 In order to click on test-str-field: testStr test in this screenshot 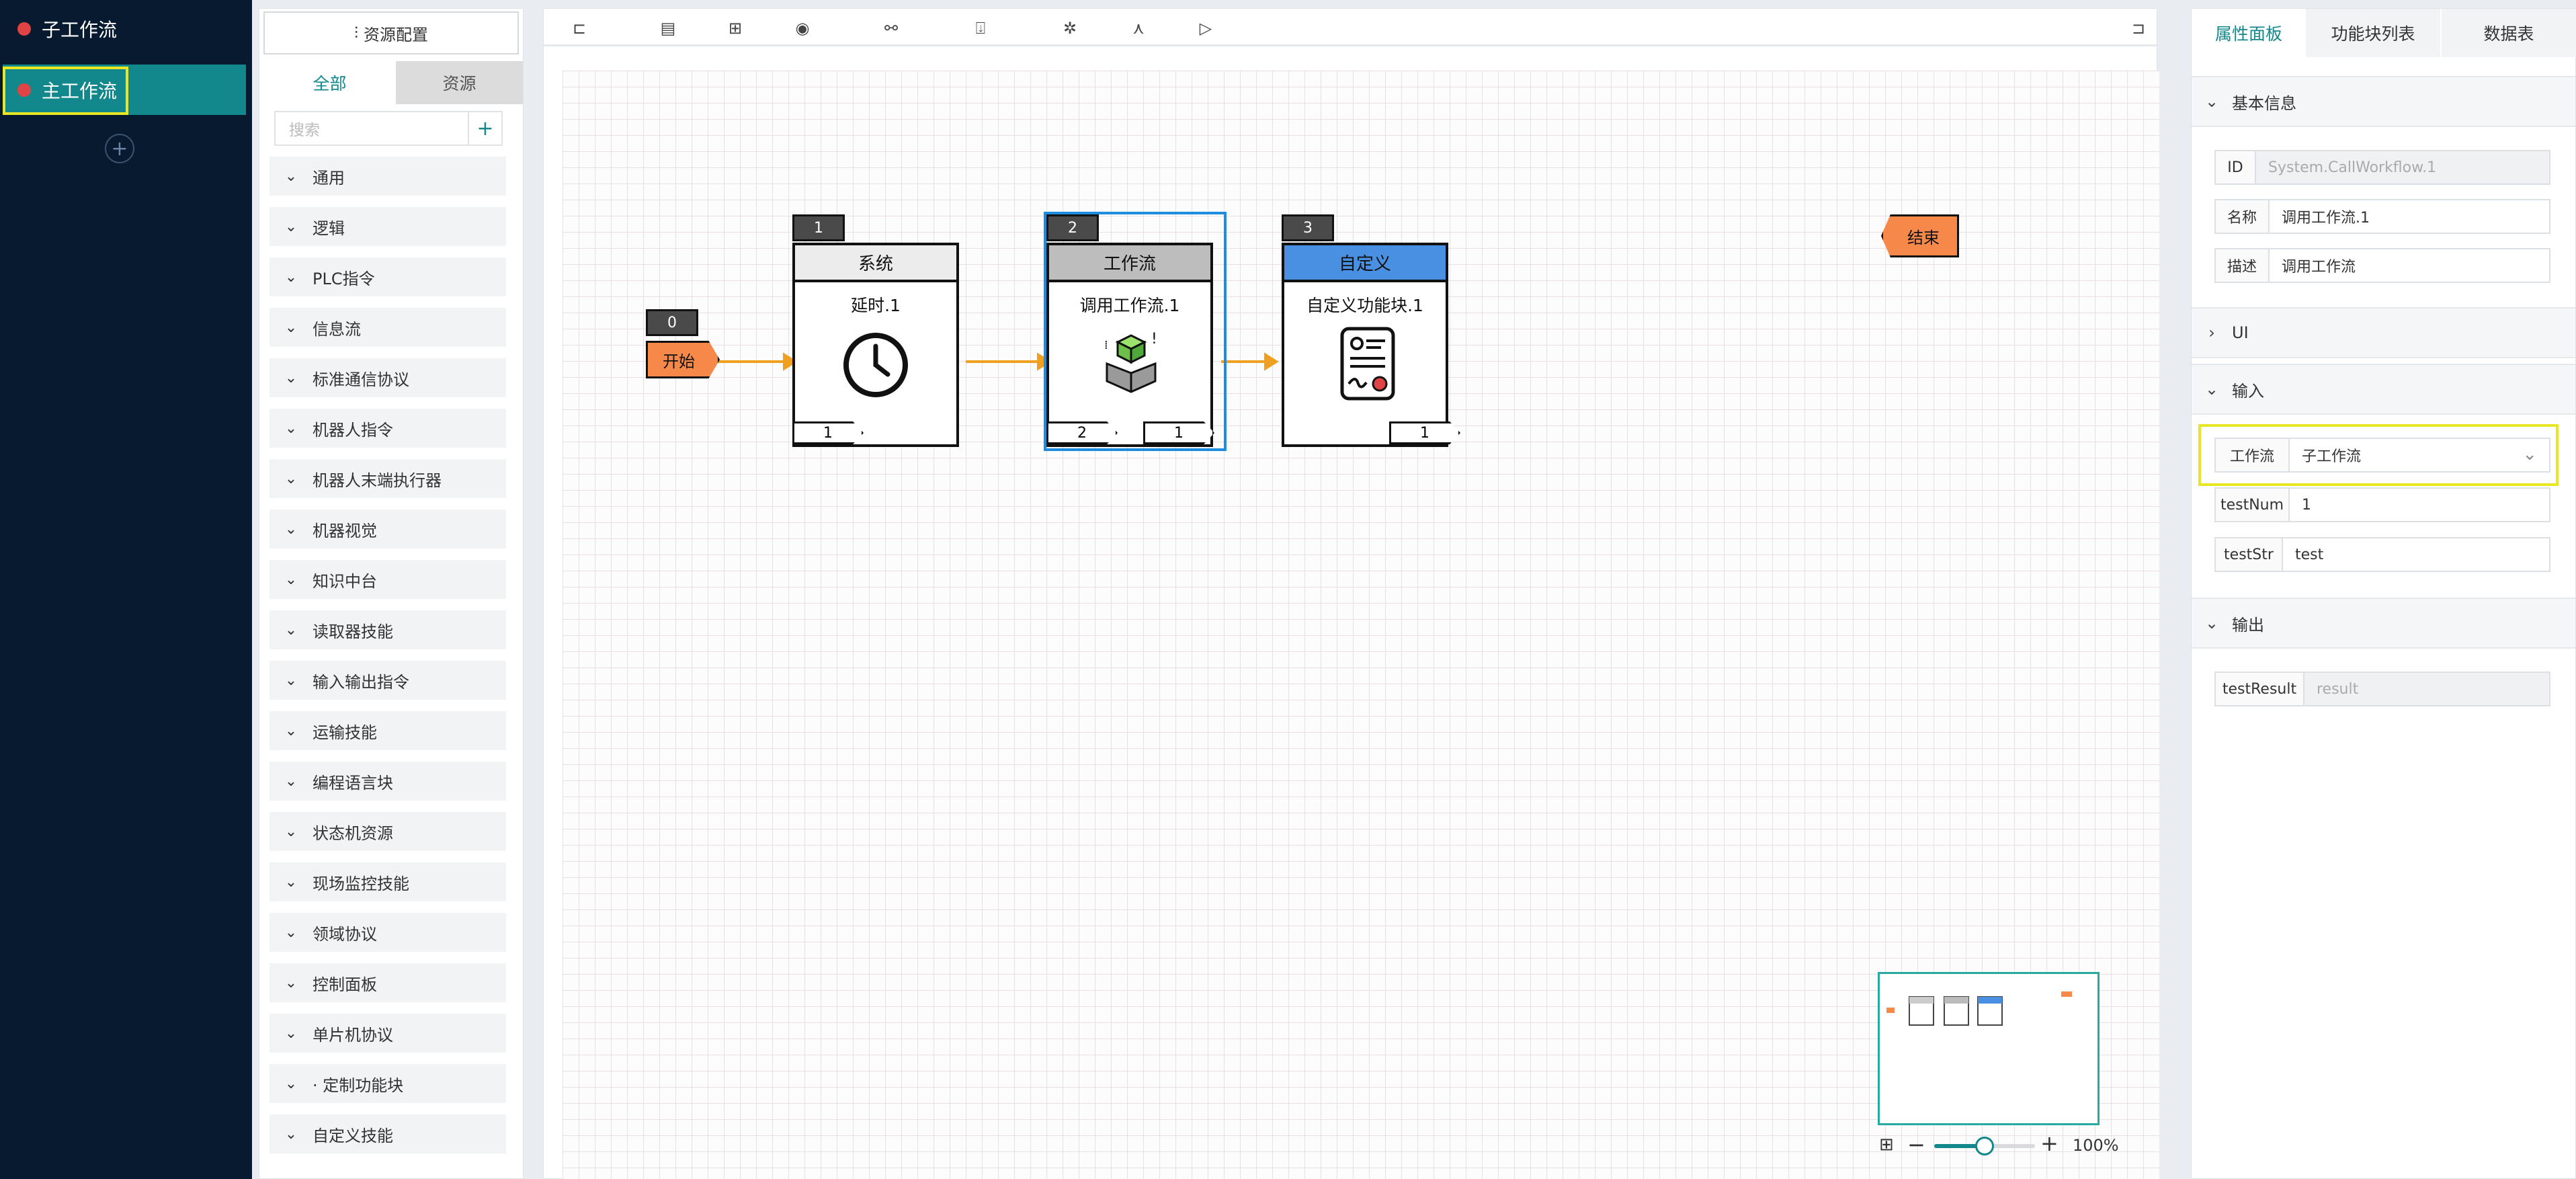, I will do `click(2382, 554)`.